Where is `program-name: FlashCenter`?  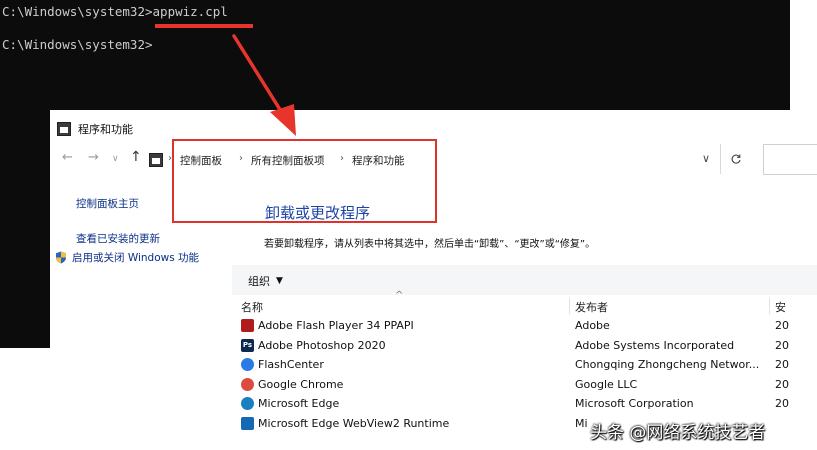 program-name: FlashCenter is located at coordinates (291, 364).